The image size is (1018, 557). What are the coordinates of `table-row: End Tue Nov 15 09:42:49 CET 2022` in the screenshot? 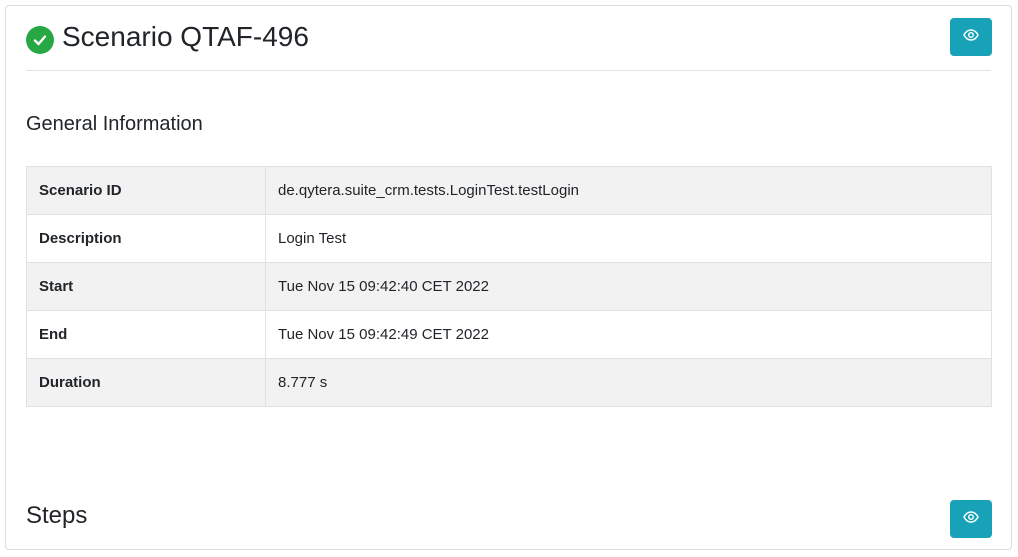 It's located at (509, 334).